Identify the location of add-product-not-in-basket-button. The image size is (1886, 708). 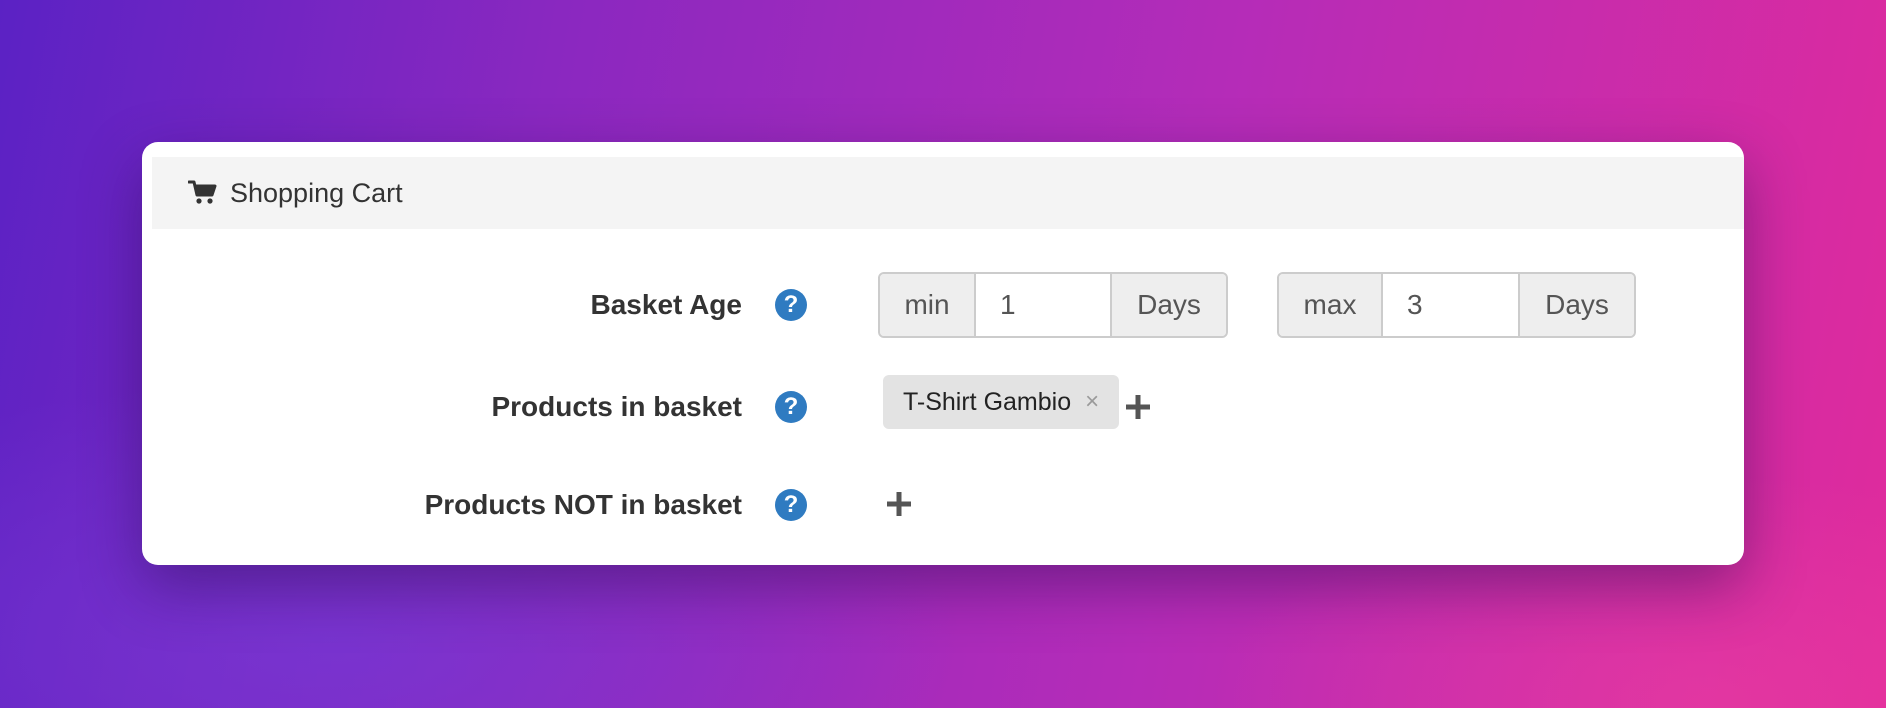
(899, 504).